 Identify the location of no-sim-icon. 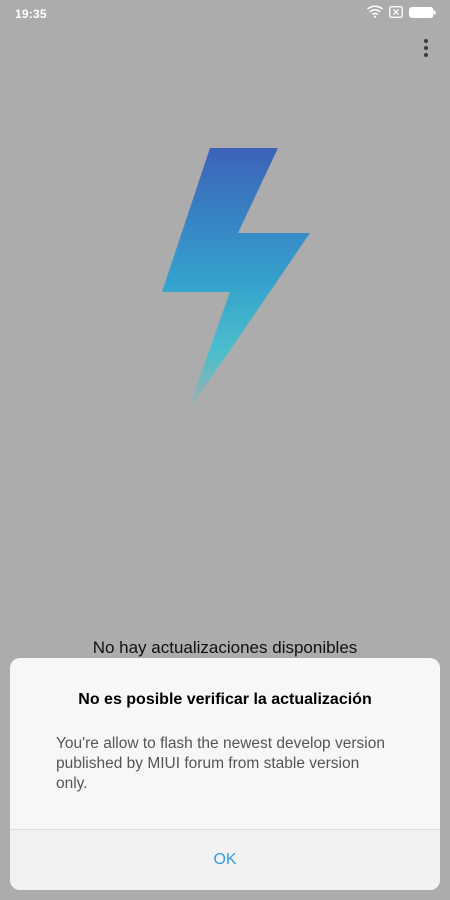
(396, 14).